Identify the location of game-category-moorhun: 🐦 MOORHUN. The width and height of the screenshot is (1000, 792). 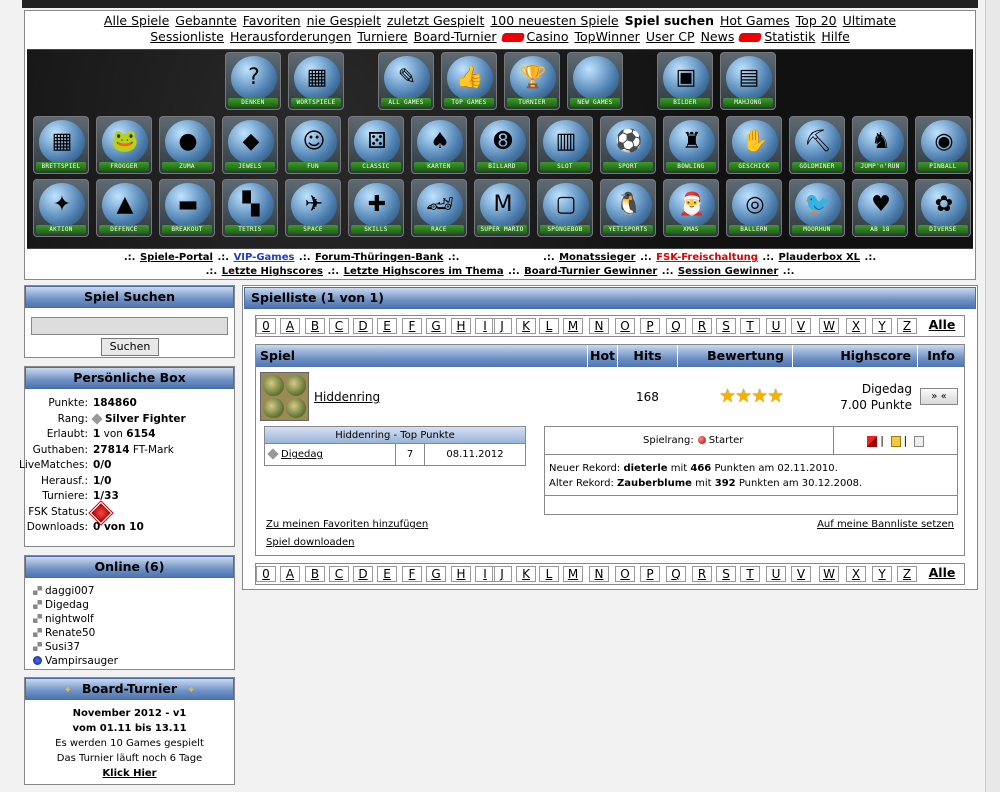
(817, 208).